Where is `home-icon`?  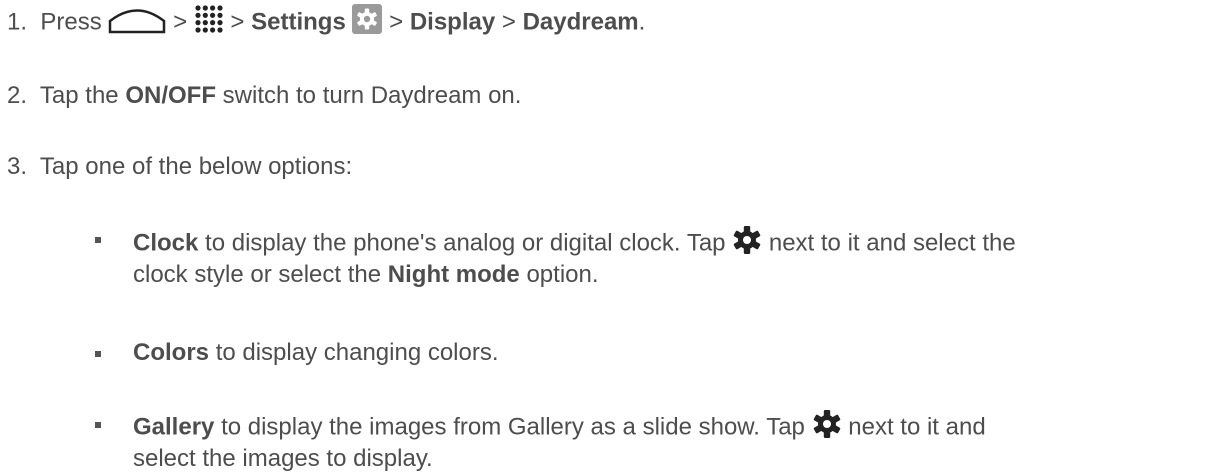
home-icon is located at coordinates (137, 23).